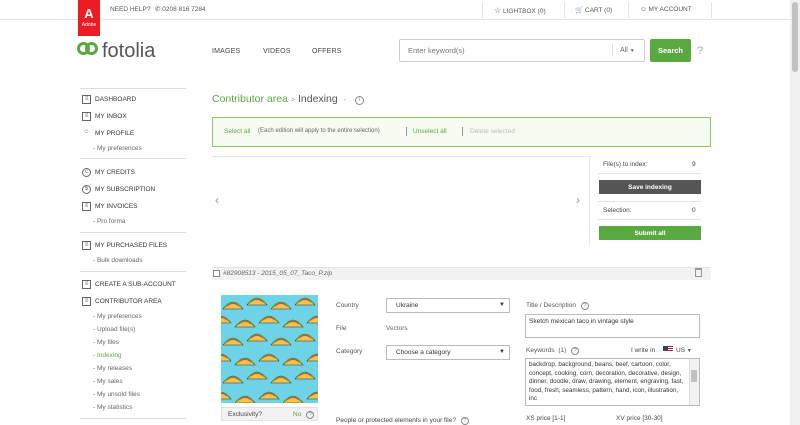 This screenshot has width=800, height=425. I want to click on sidebar-item-label: MY SUBSCRIPTION, so click(125, 189).